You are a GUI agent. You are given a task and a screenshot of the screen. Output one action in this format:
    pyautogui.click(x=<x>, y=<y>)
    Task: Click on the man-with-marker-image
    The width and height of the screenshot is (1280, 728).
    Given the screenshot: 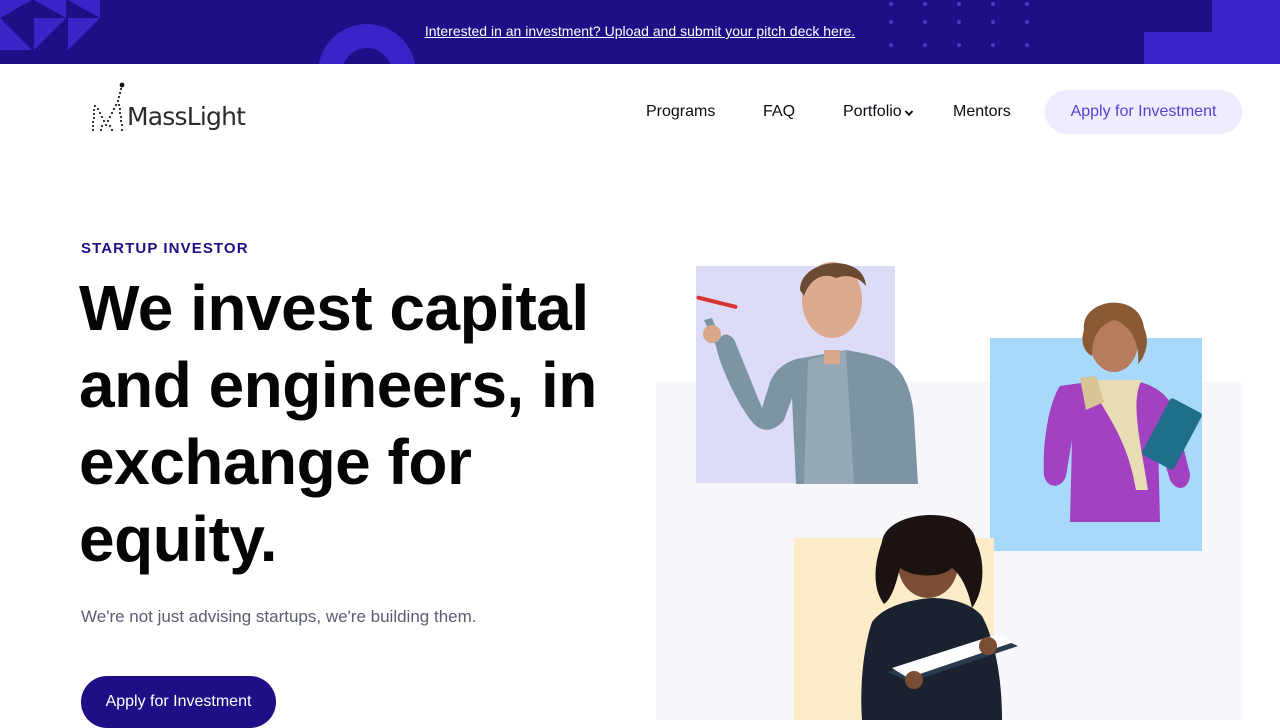 What is the action you would take?
    pyautogui.click(x=807, y=373)
    